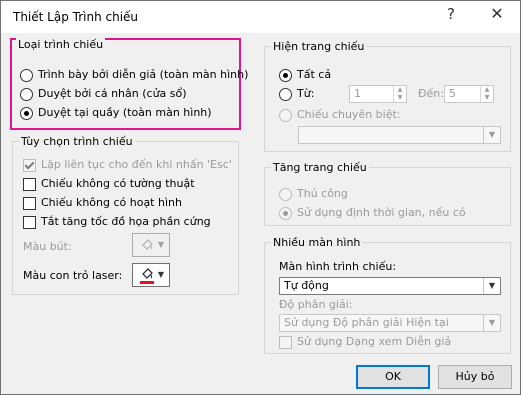  Describe the element at coordinates (76, 17) in the screenshot. I see `dialog-title: Thiết Lập Trình chiếu` at that location.